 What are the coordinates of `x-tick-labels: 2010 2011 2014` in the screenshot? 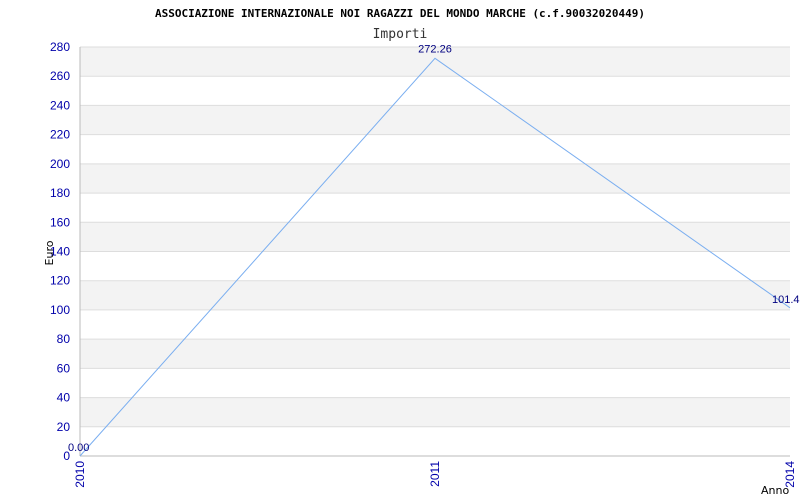 It's located at (435, 474).